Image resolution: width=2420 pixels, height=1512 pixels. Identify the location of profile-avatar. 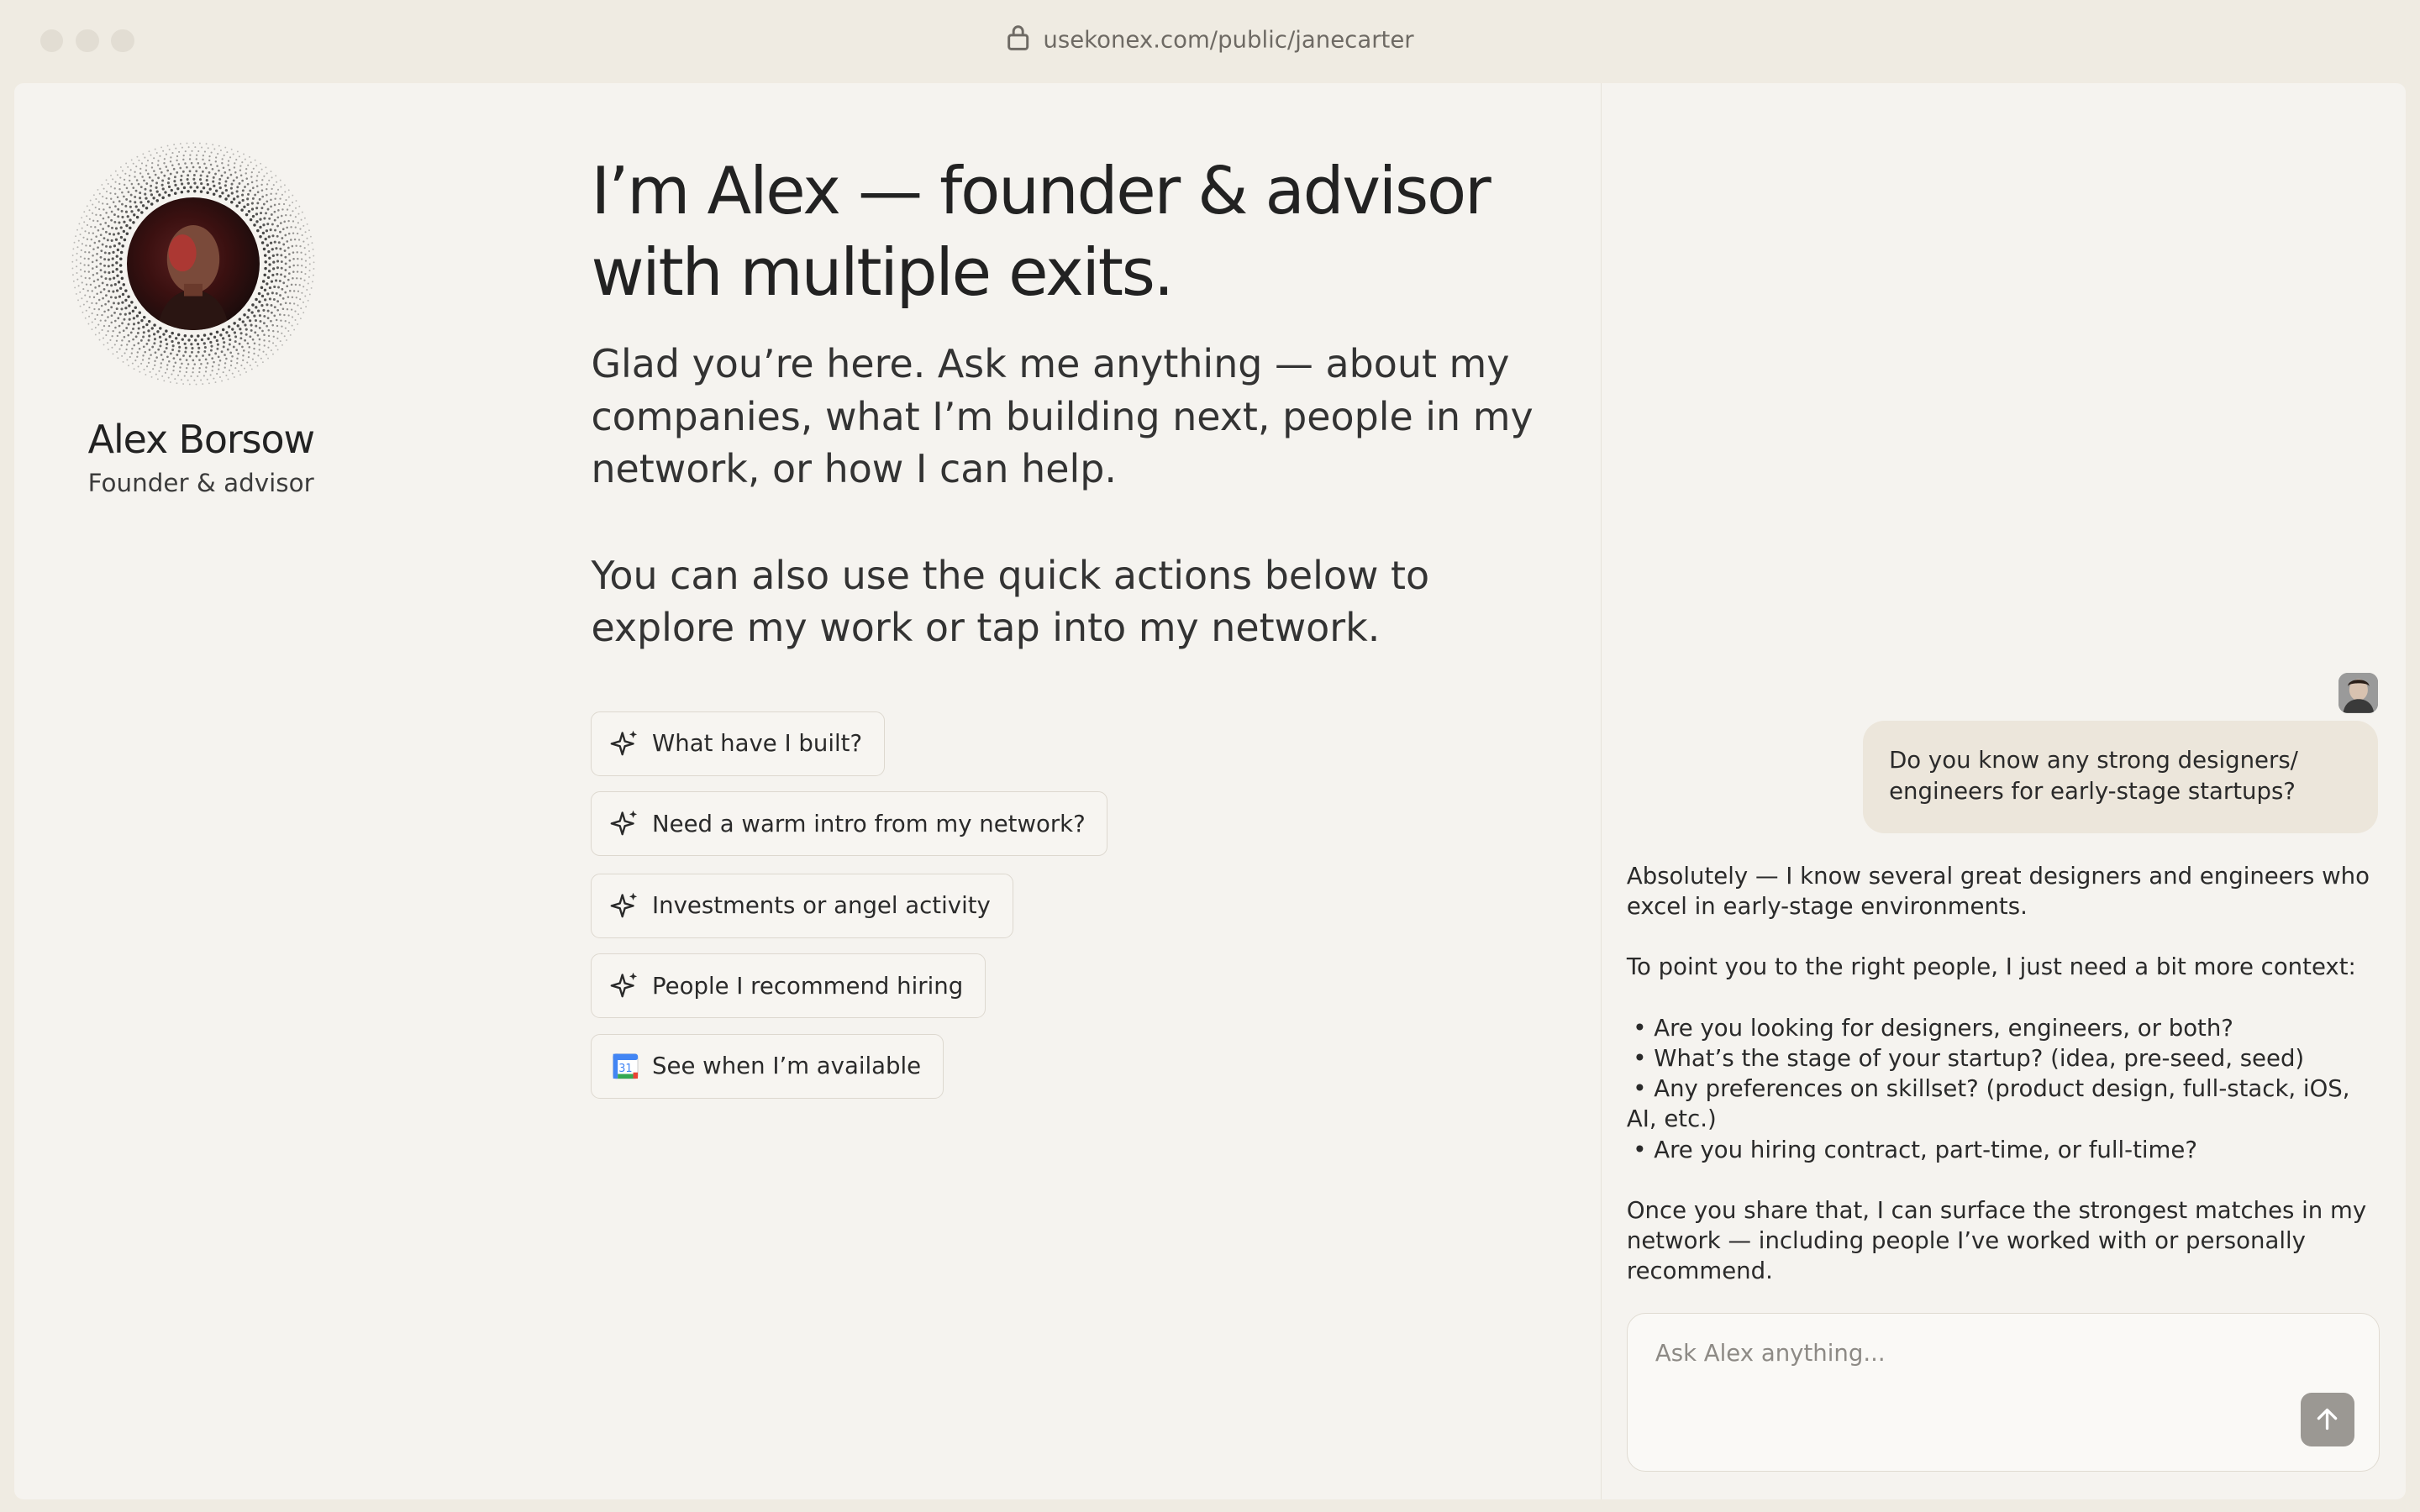
(193, 263).